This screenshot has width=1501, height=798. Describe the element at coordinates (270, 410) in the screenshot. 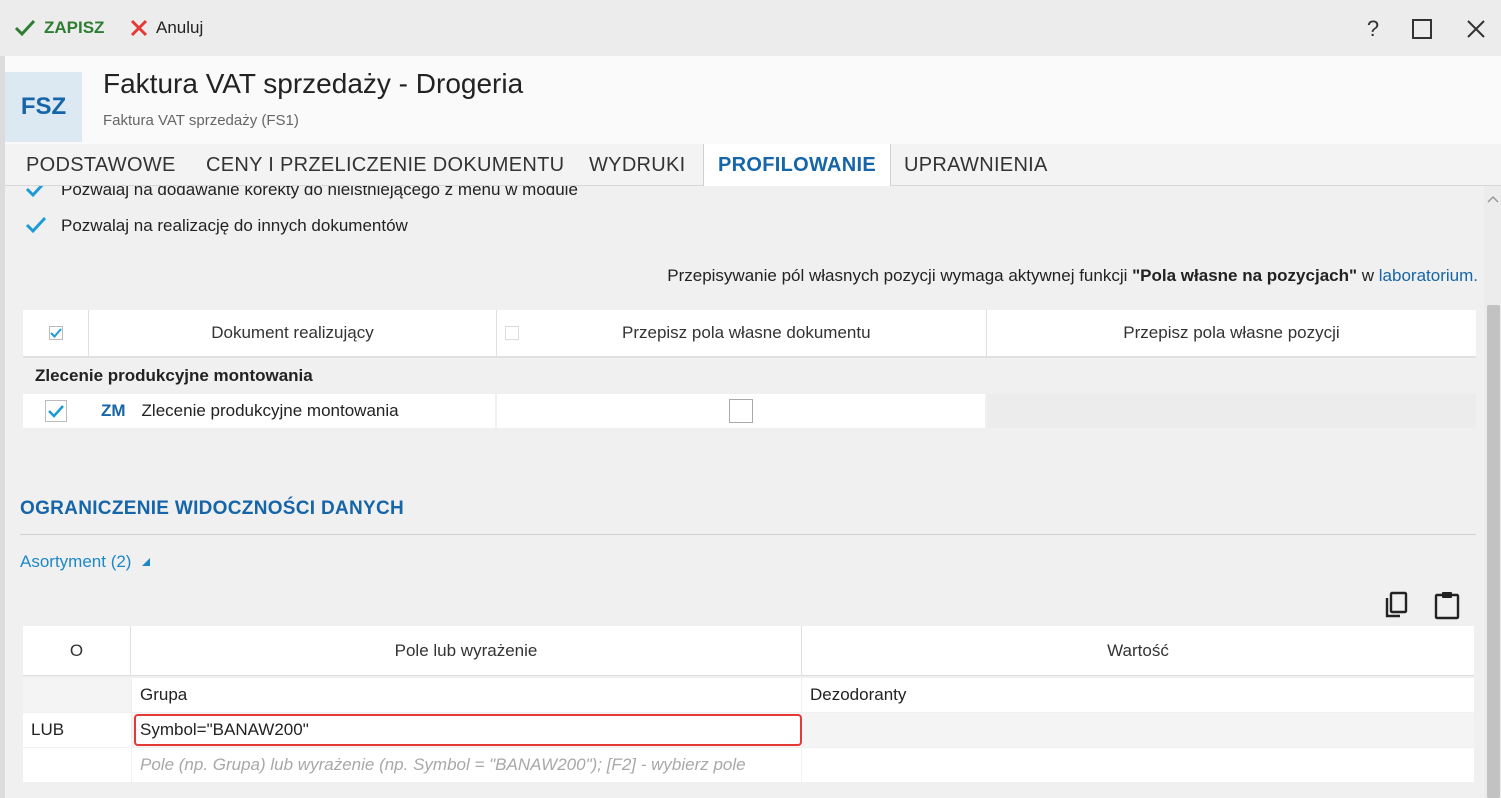

I see `document-name: Zlecenie produkcyjne montowania` at that location.